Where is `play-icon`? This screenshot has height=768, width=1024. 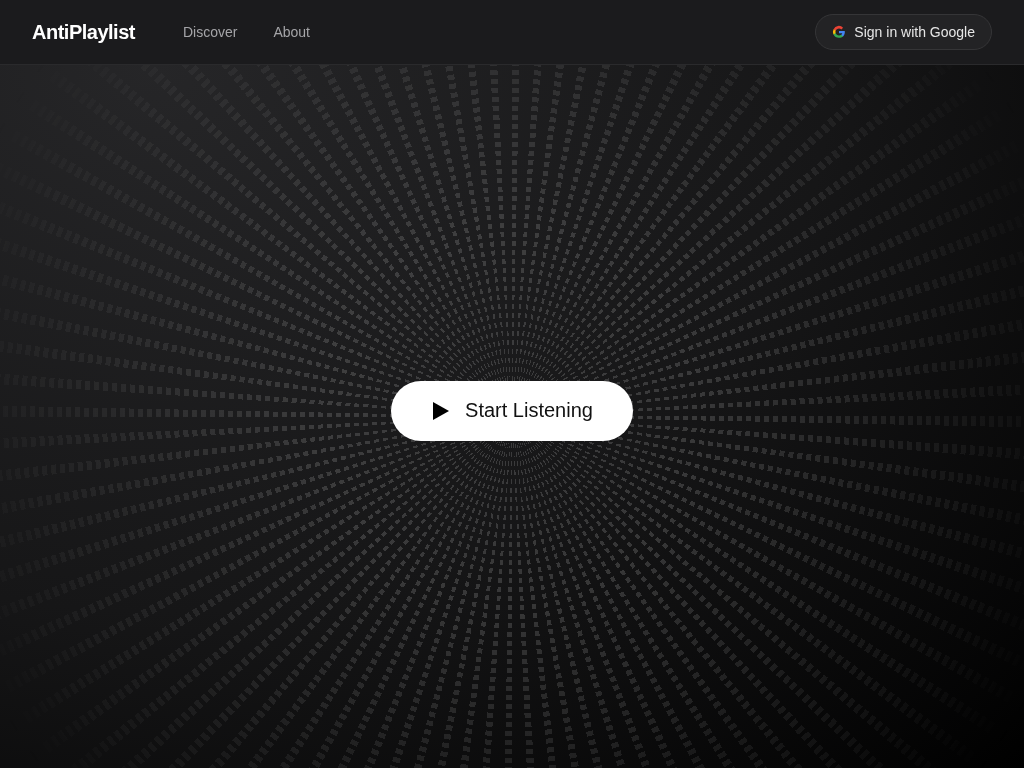
play-icon is located at coordinates (441, 410).